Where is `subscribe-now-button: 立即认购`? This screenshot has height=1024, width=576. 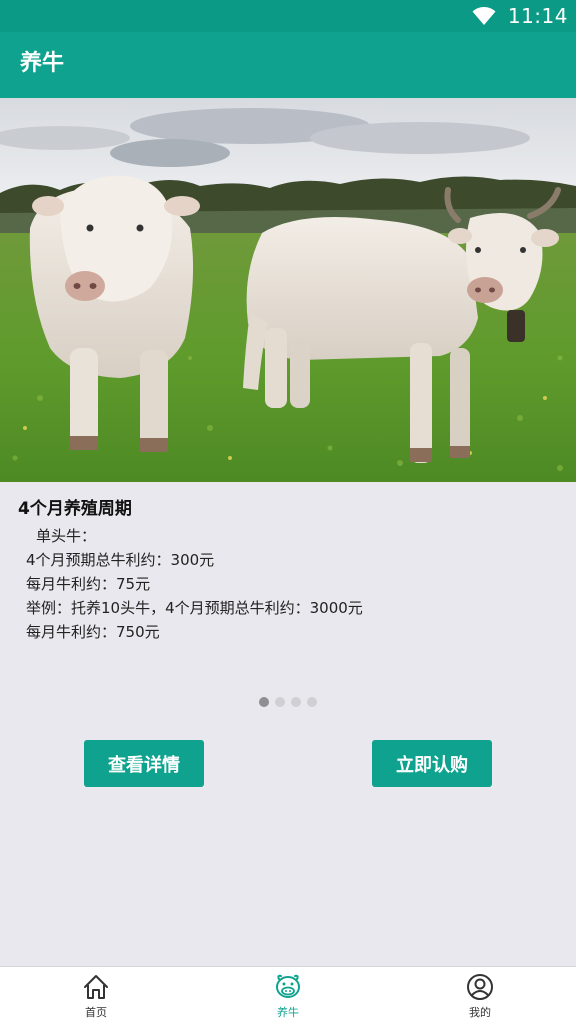
subscribe-now-button: 立即认购 is located at coordinates (432, 763).